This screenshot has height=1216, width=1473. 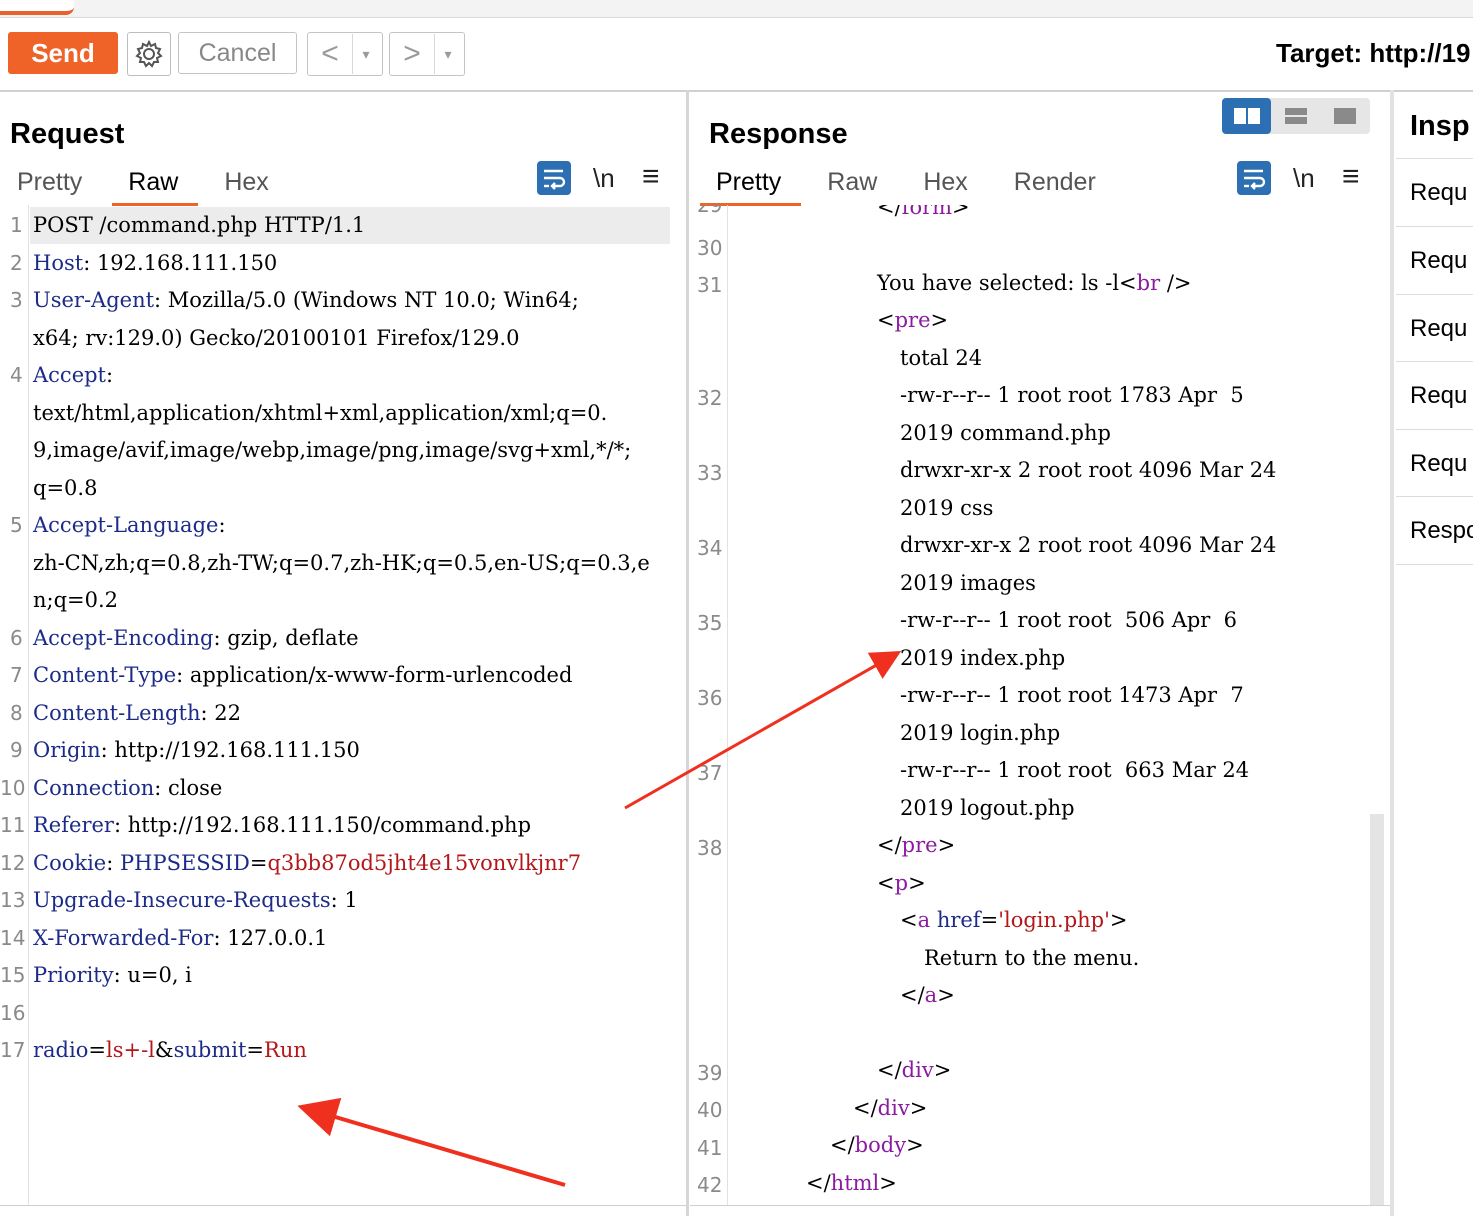 I want to click on repeater-toolbar: Send Cancel < ▾ > ▾ Target: http://19, so click(x=736, y=55).